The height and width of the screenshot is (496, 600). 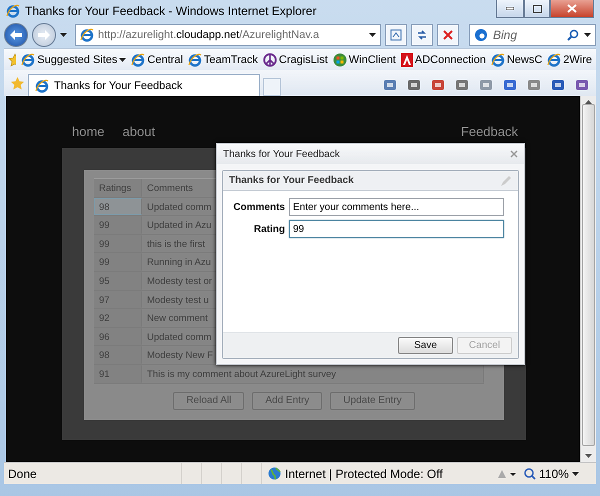 What do you see at coordinates (588, 279) in the screenshot?
I see `scrollbar` at bounding box center [588, 279].